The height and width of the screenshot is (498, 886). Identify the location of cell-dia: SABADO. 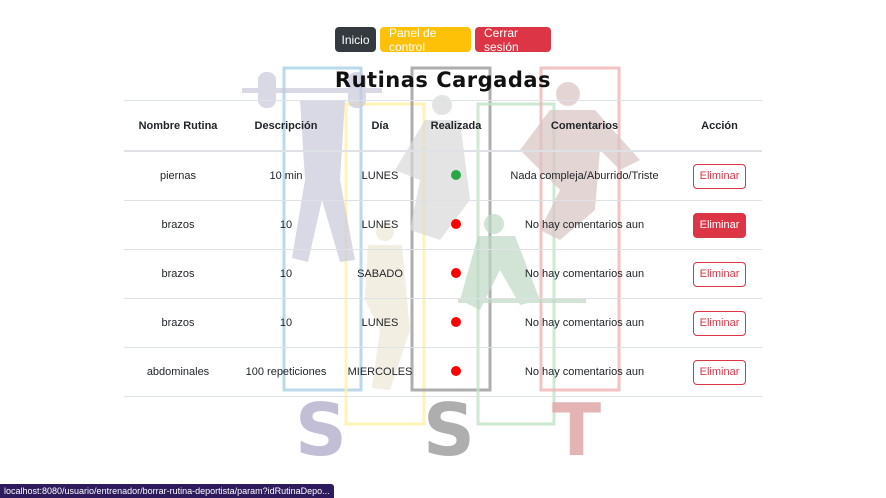
(380, 274).